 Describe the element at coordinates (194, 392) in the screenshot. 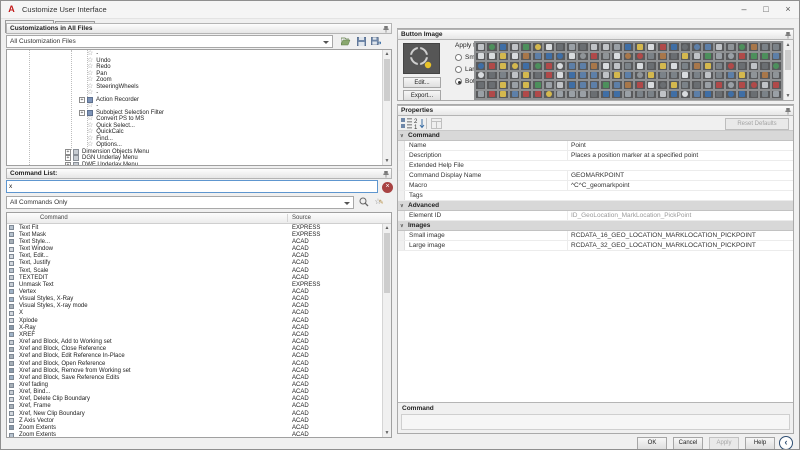

I see `command-row: Xref, Bind... ACAD` at that location.